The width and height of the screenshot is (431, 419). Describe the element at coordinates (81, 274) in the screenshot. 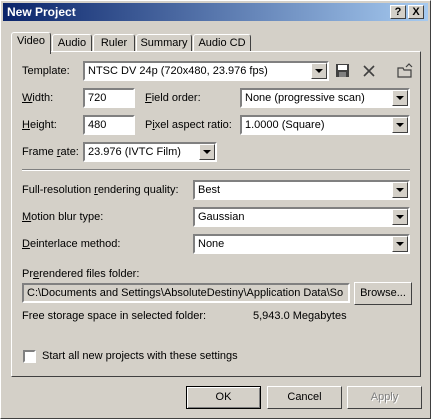

I see `prerendered-label: Prerendered files folder:` at that location.